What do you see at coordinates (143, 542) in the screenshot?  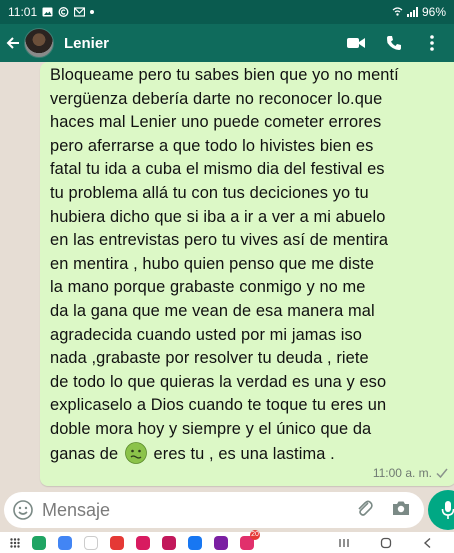 I see `dock-app-pink-icon` at bounding box center [143, 542].